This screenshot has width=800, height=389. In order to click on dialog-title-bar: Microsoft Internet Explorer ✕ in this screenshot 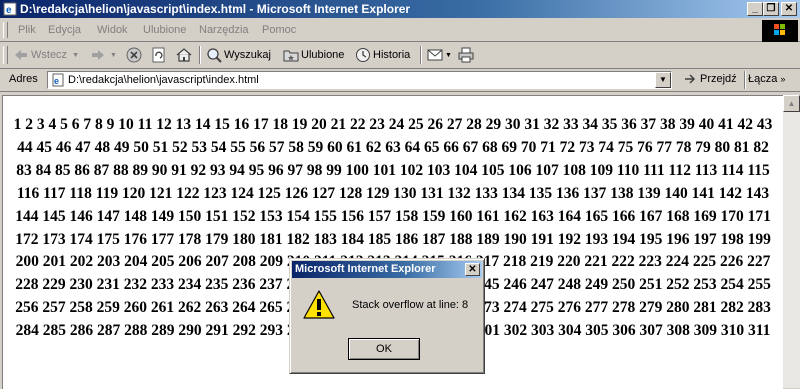, I will do `click(387, 269)`.